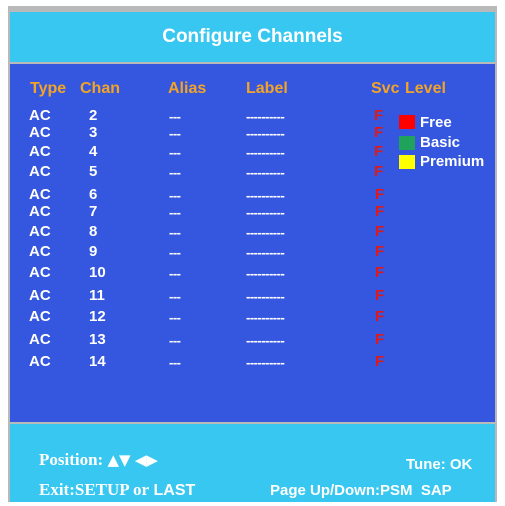 This screenshot has height=506, width=505. What do you see at coordinates (97, 316) in the screenshot?
I see `row-chan: 12` at bounding box center [97, 316].